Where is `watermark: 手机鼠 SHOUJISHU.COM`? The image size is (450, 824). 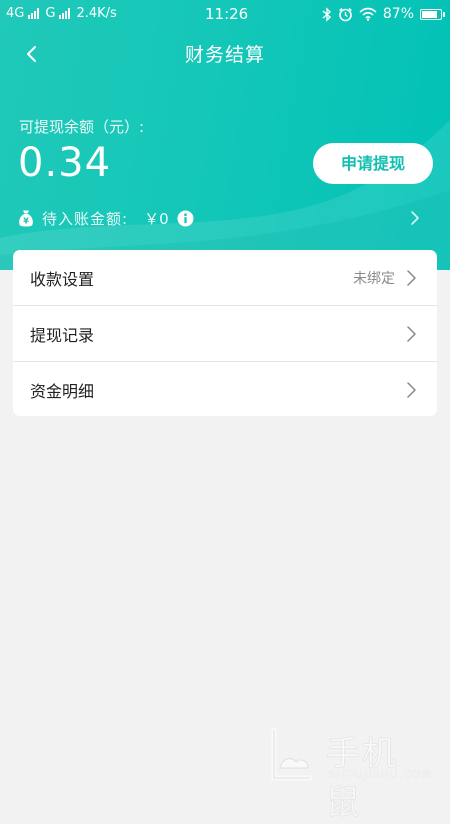
watermark: 手机鼠 SHOUJISHU.COM is located at coordinates (347, 774).